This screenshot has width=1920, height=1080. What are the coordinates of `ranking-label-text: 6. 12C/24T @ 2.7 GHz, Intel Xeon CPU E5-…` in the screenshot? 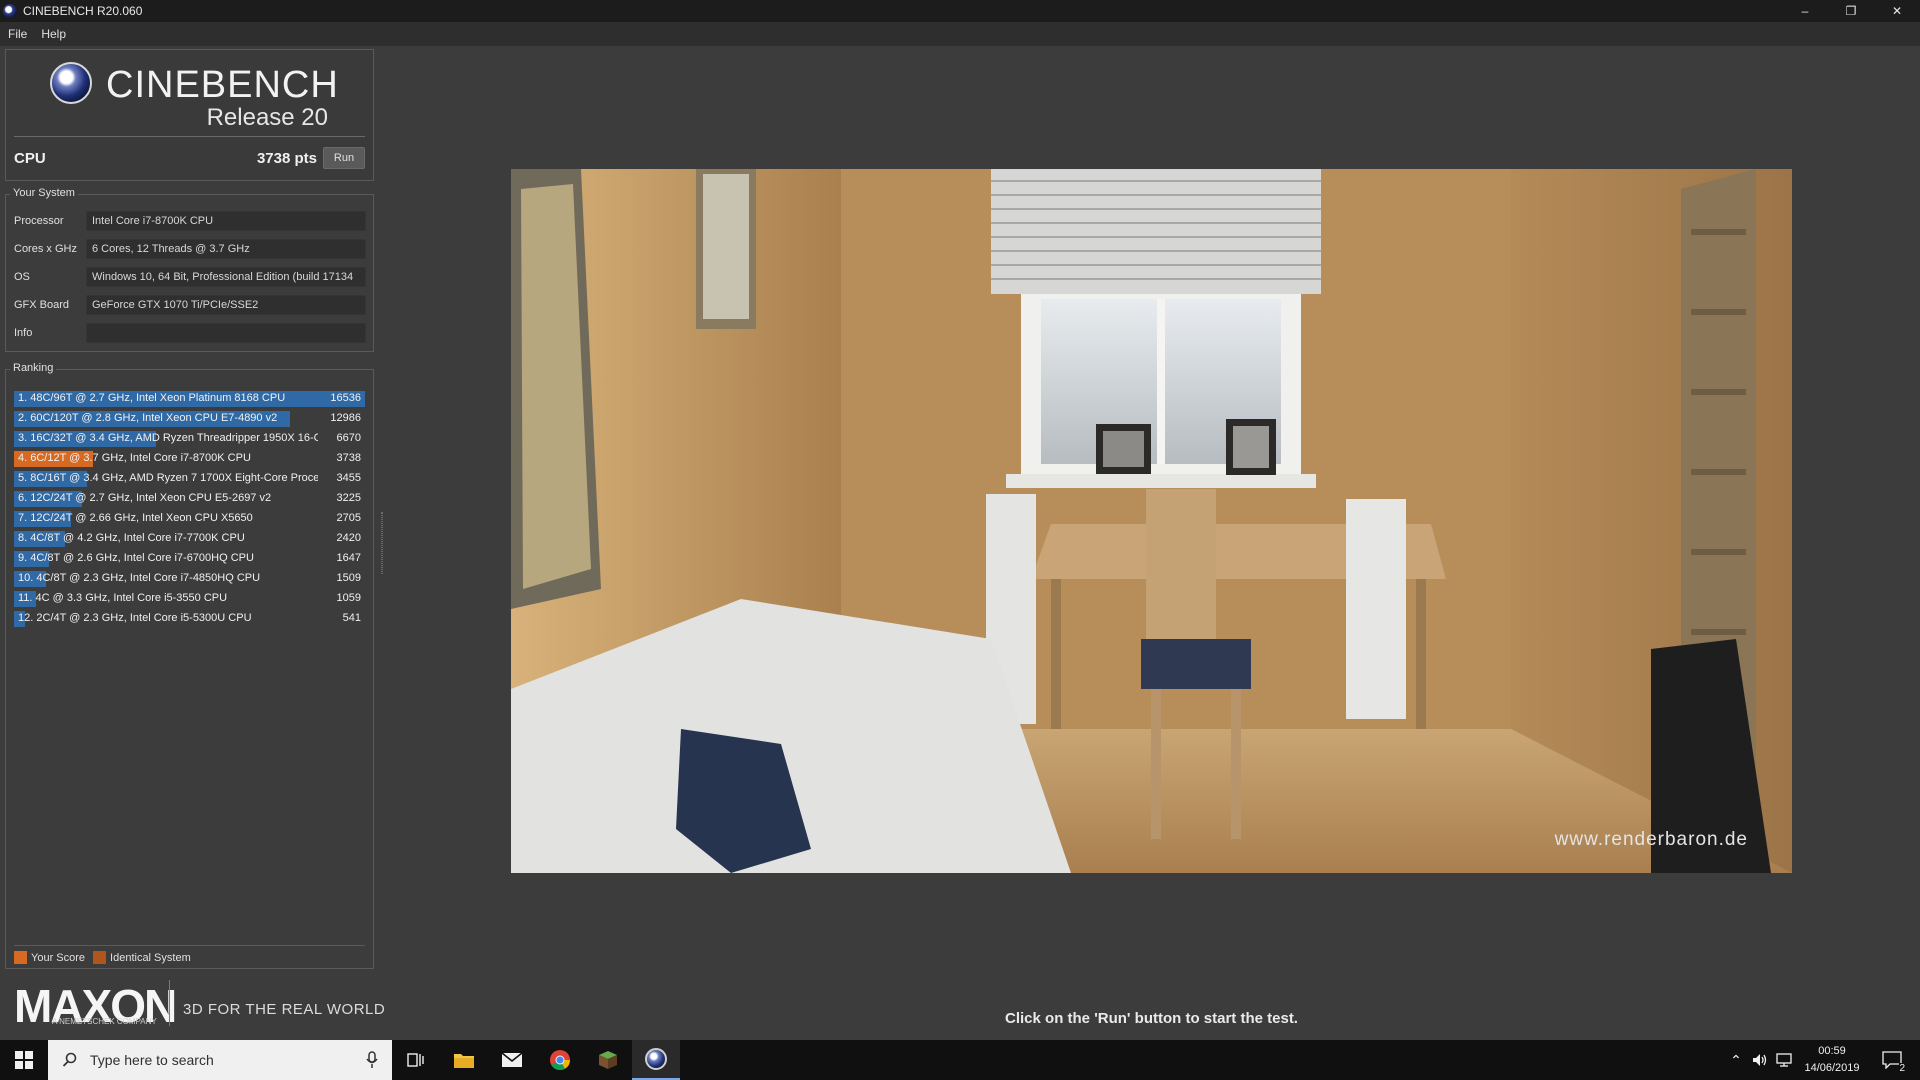 It's located at (145, 498).